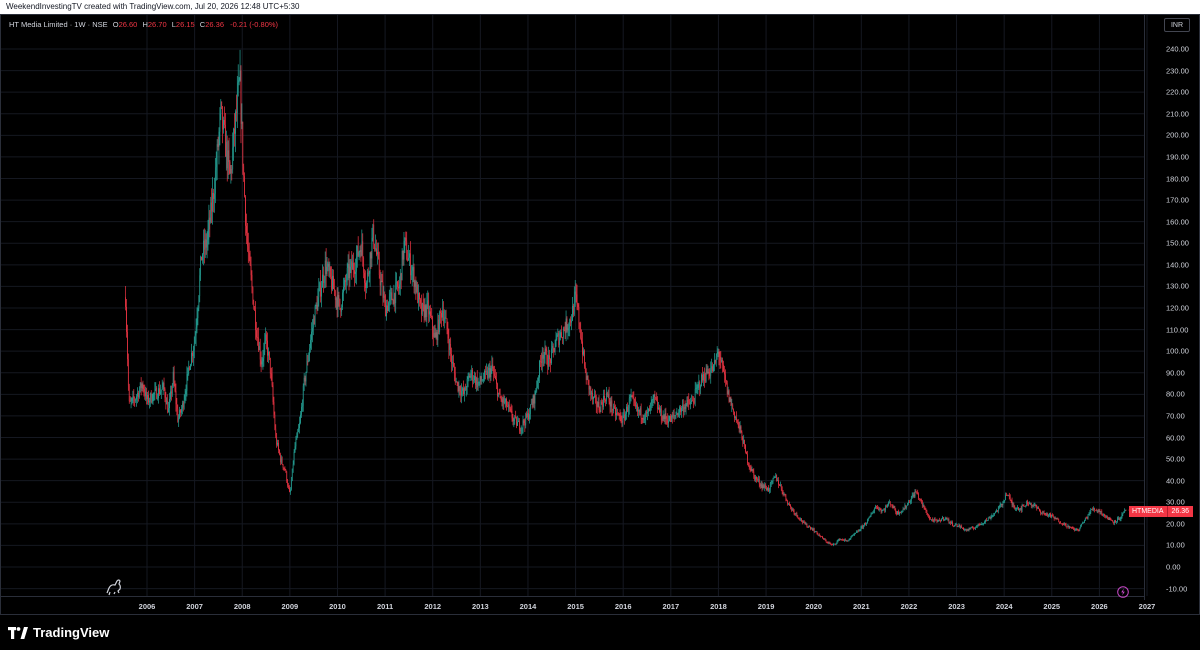 Image resolution: width=1200 pixels, height=650 pixels. What do you see at coordinates (623, 606) in the screenshot?
I see `x-tick-label: 2016` at bounding box center [623, 606].